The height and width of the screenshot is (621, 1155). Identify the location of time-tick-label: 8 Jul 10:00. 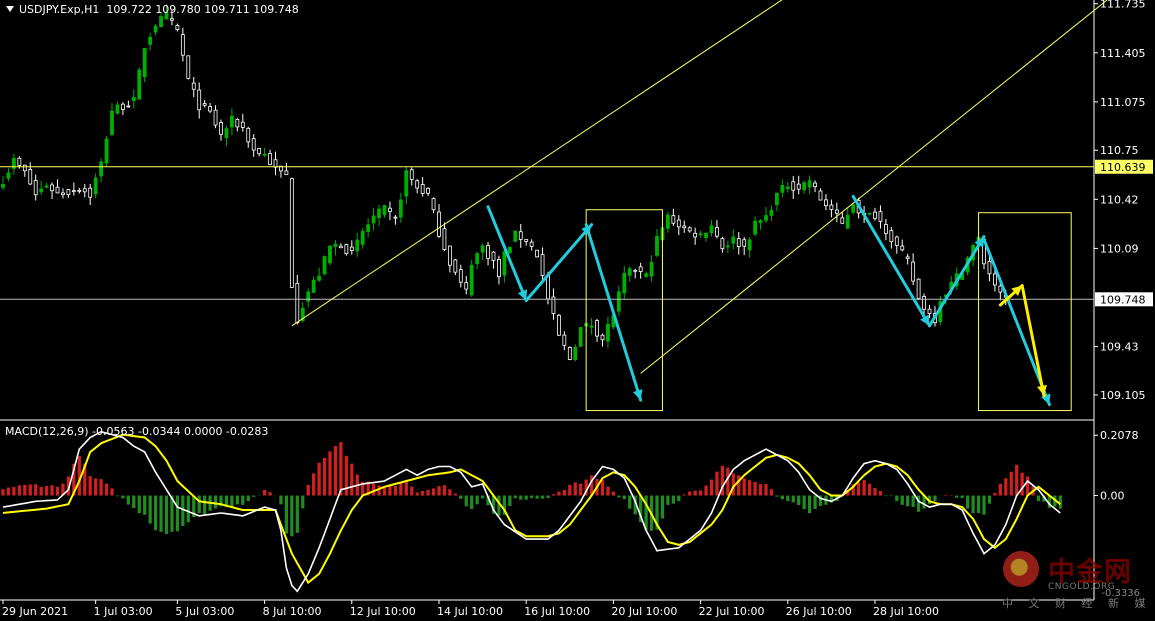
(292, 611).